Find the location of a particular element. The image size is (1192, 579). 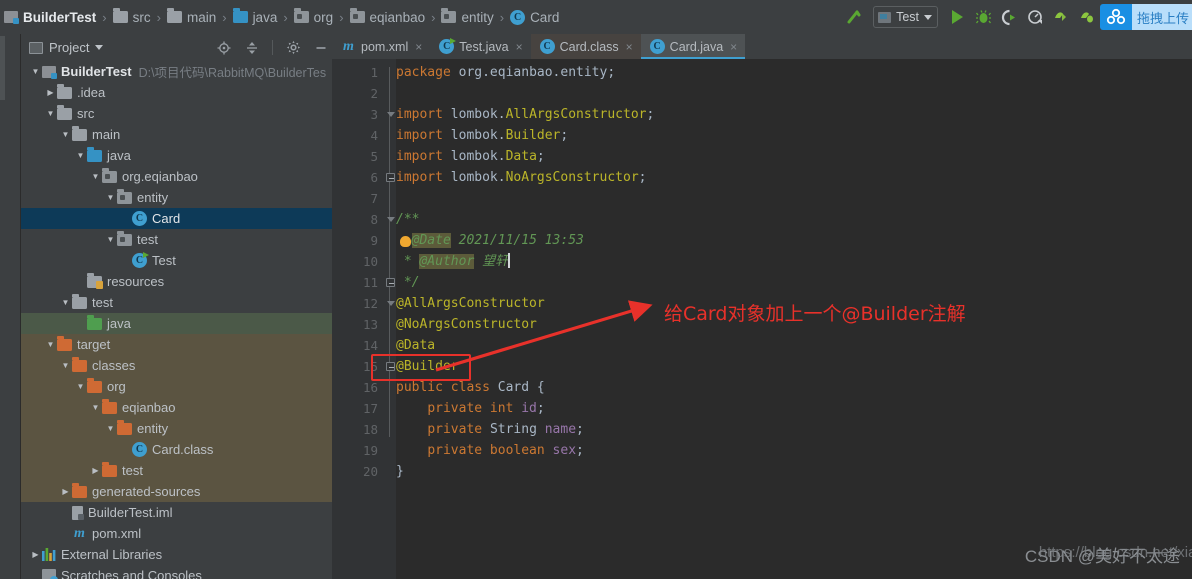

run-configuration-selector: Test is located at coordinates (905, 17).